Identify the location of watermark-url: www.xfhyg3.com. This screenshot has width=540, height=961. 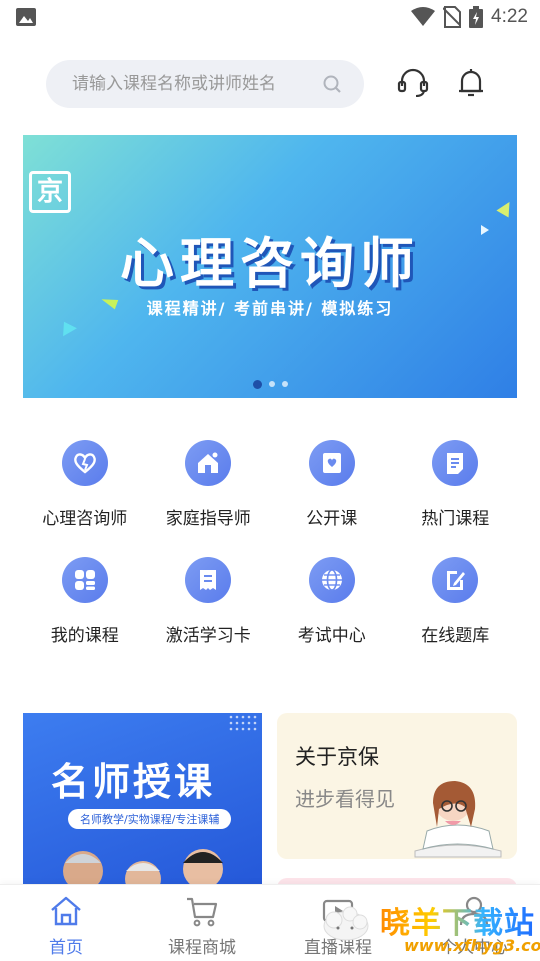
(472, 945).